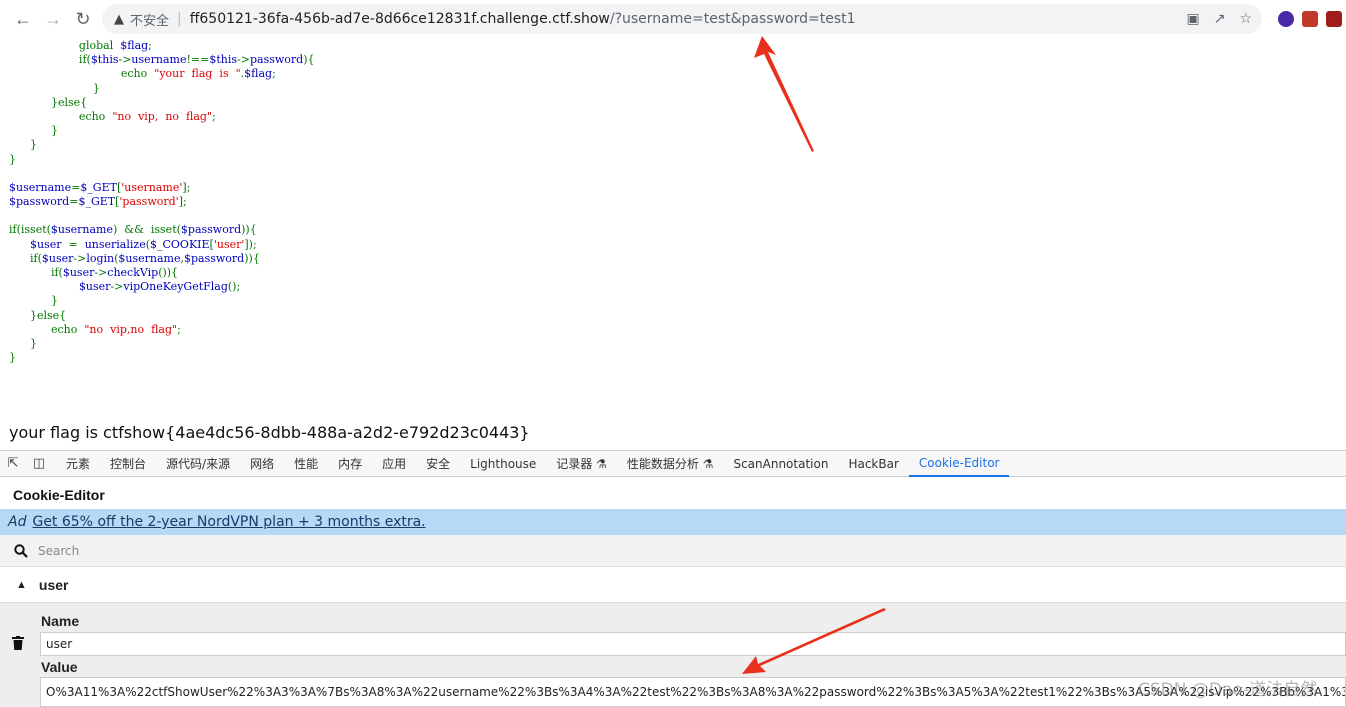 This screenshot has width=1346, height=707. Describe the element at coordinates (677, 245) in the screenshot. I see `code-line: $user = unserialize($_COOKIE['user']);` at that location.